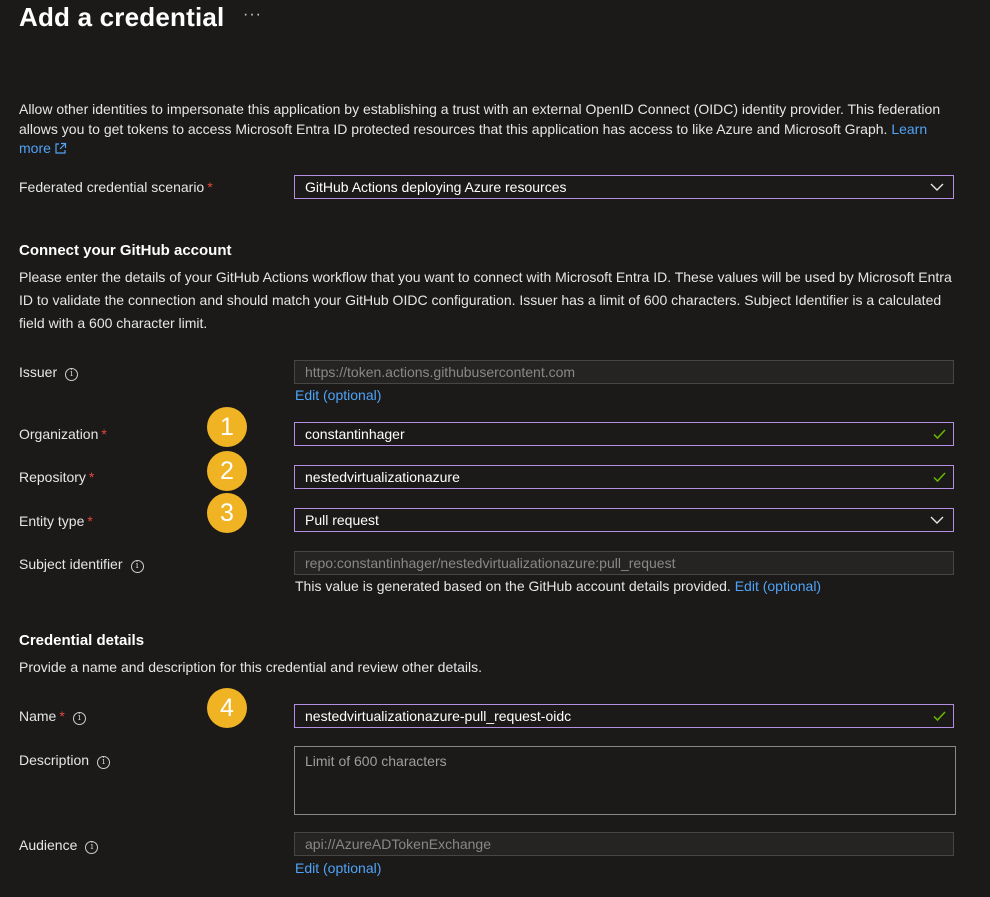  Describe the element at coordinates (61, 148) in the screenshot. I see `external-link-icon` at that location.